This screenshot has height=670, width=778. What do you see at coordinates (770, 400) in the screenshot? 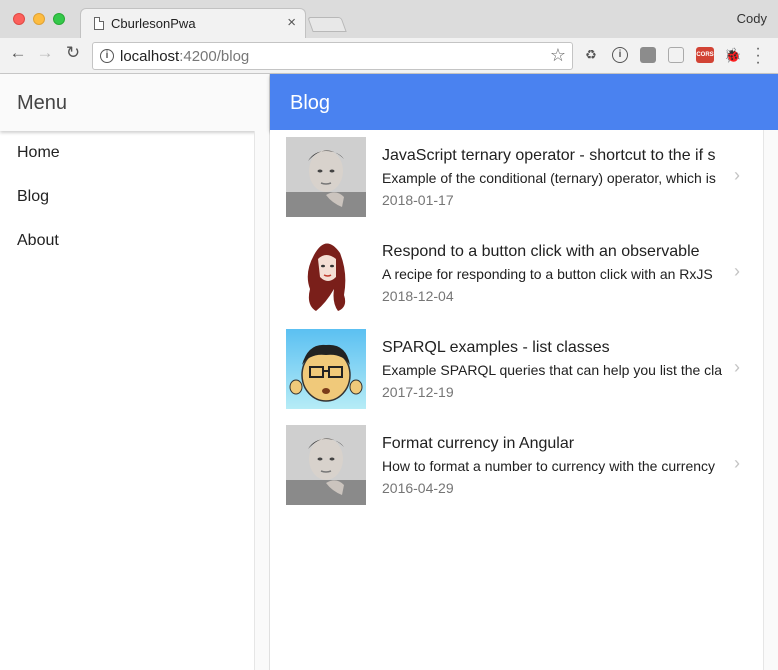
I see `main-scrollbar` at bounding box center [770, 400].